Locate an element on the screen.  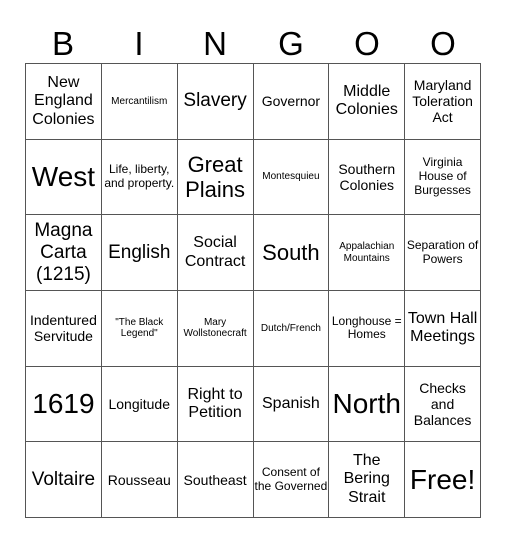
bingo-cell-text: The Bering Strait is located at coordinates (366, 479).